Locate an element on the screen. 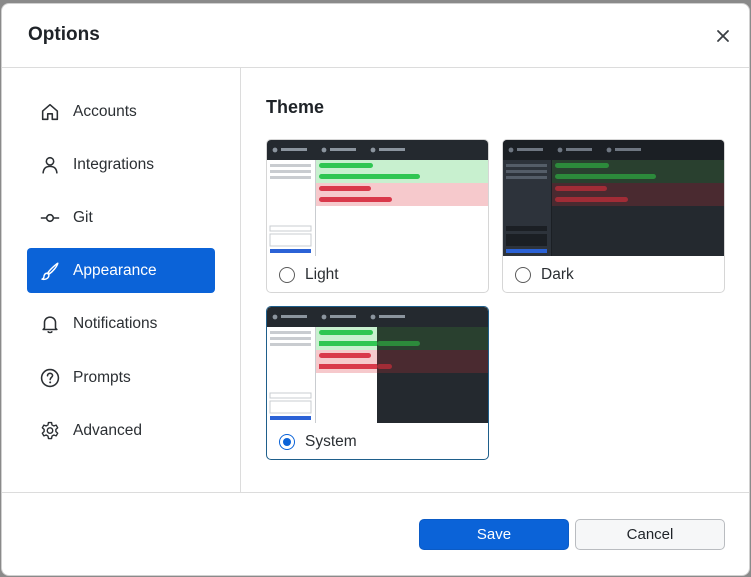  sidebar-item-prompts: Prompts is located at coordinates (121, 377).